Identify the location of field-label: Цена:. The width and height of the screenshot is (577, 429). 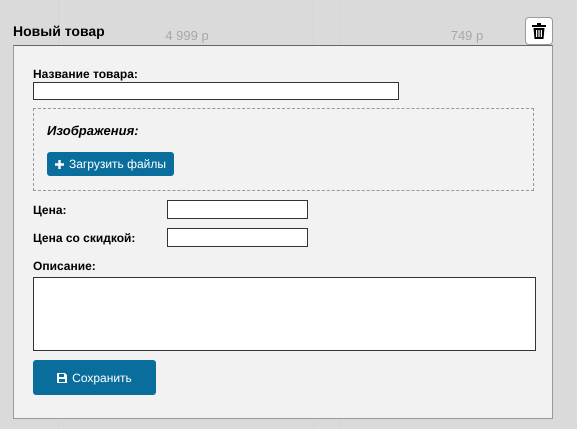
(50, 210).